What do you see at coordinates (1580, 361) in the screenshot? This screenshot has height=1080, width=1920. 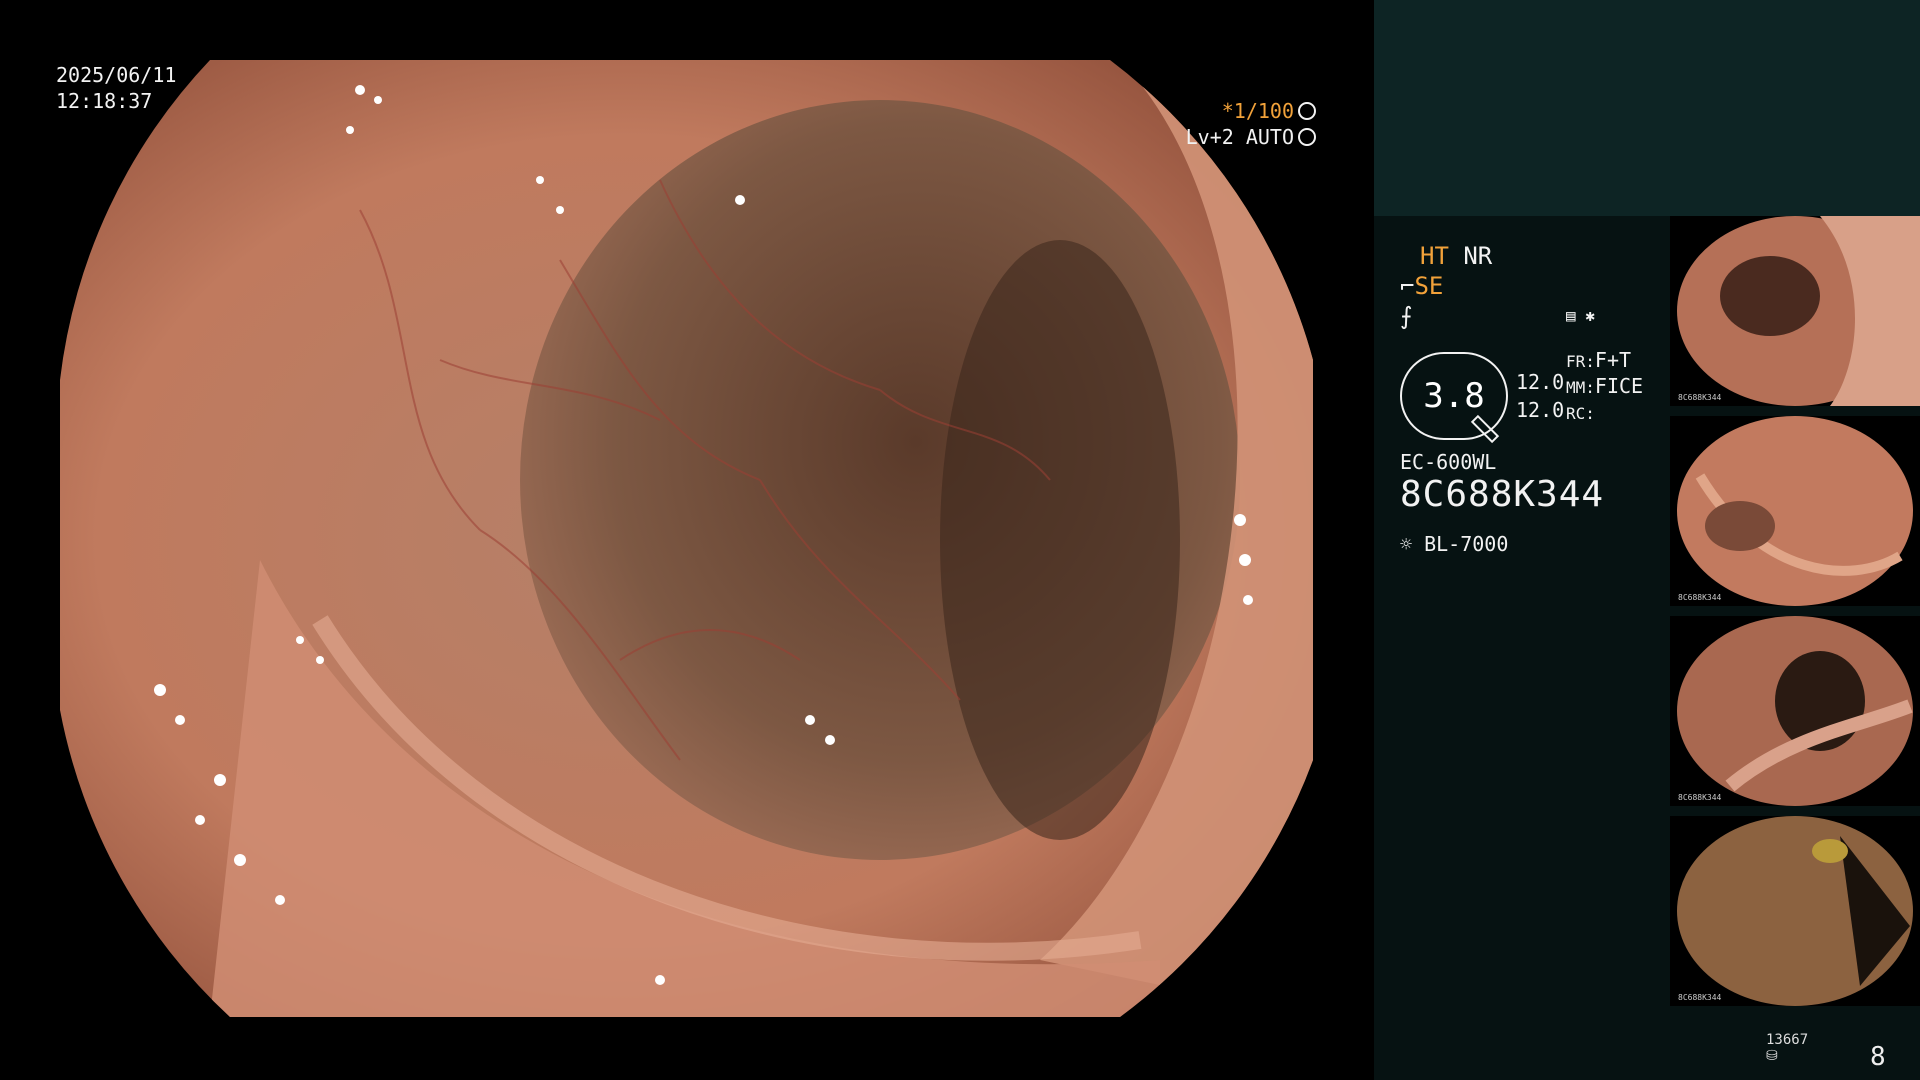 I see `fr-label: FR:` at bounding box center [1580, 361].